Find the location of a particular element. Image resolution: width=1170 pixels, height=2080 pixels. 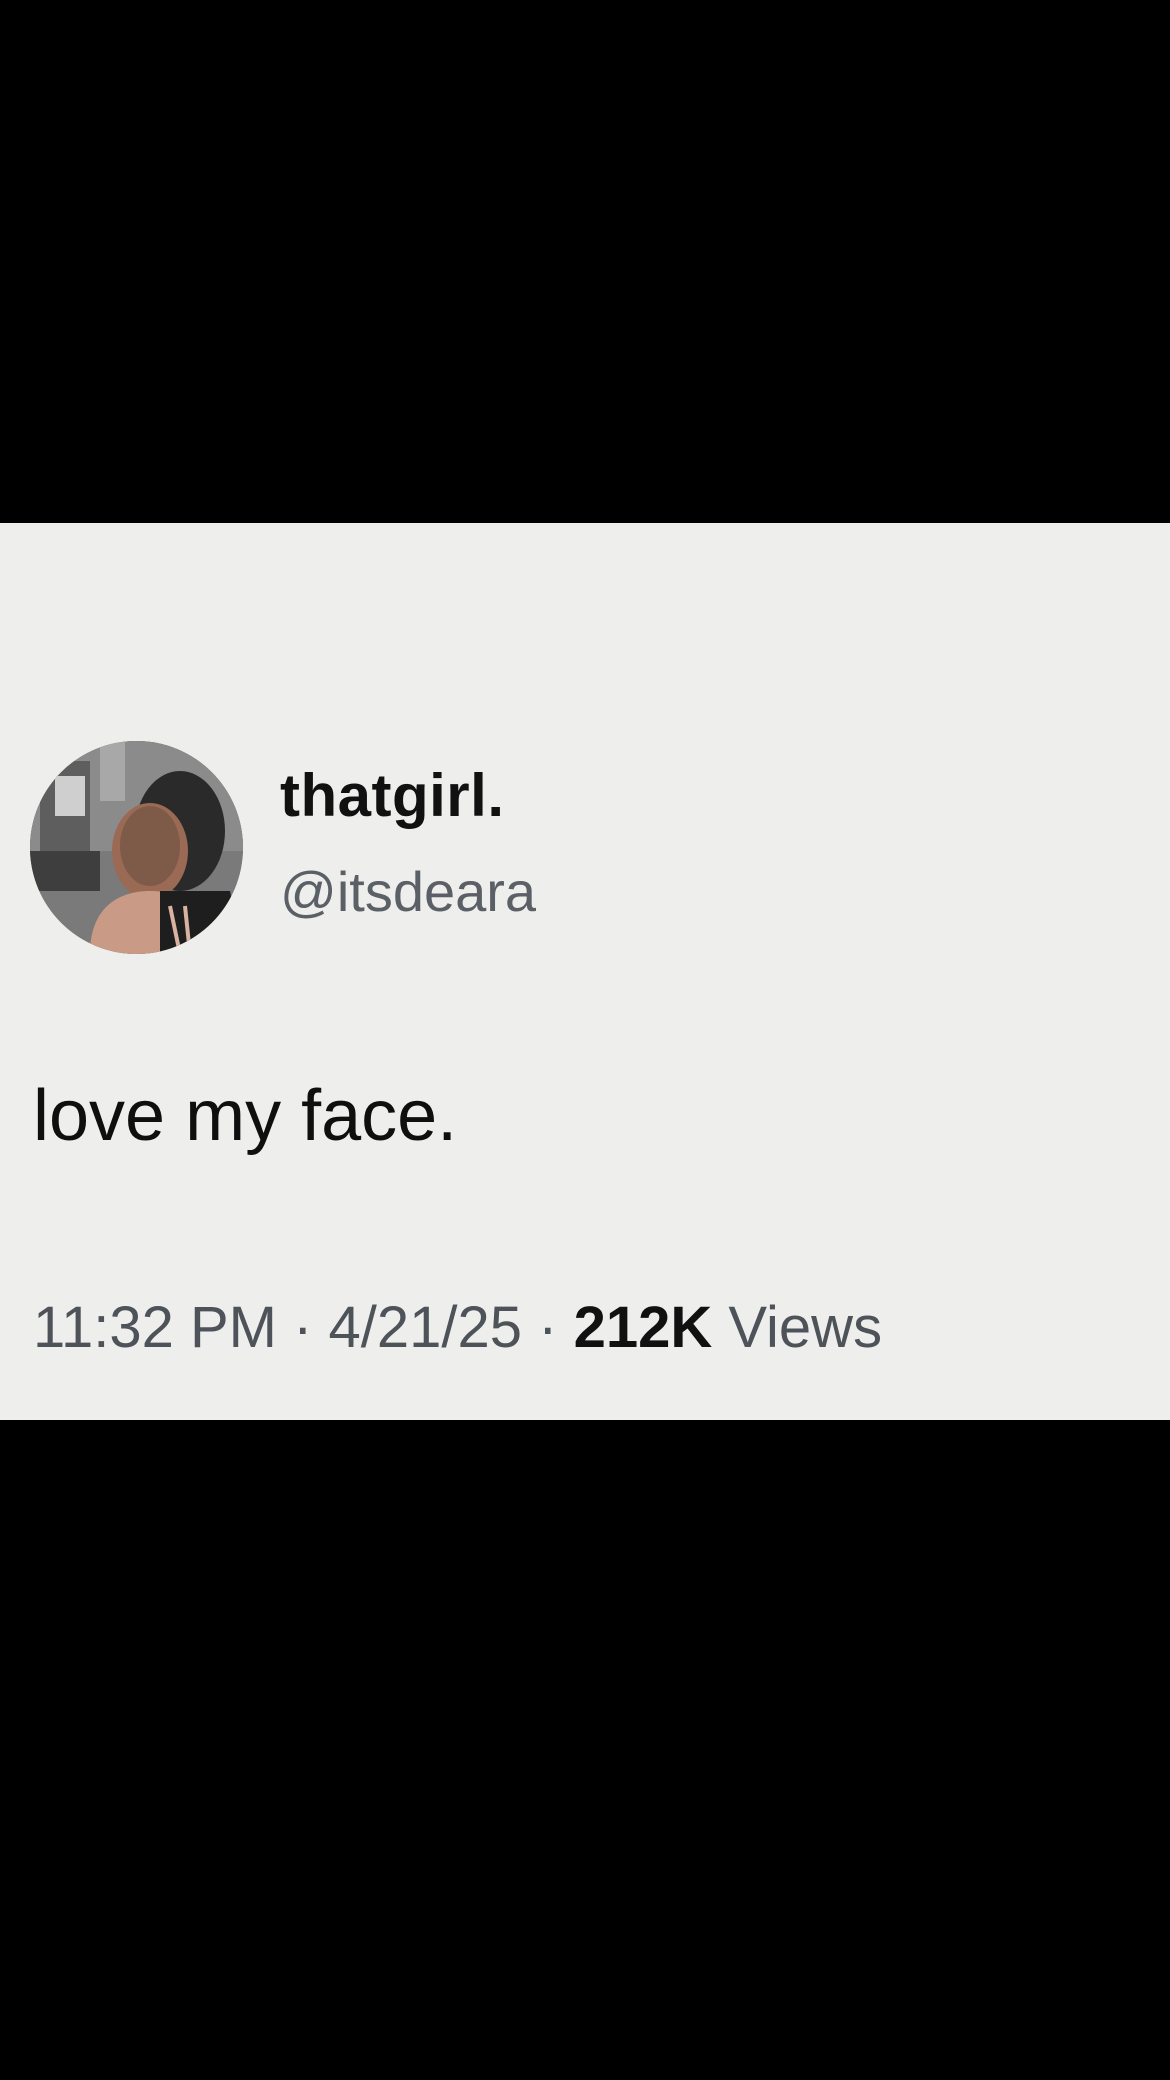

tweet-date: 4/21/25 is located at coordinates (426, 1327).